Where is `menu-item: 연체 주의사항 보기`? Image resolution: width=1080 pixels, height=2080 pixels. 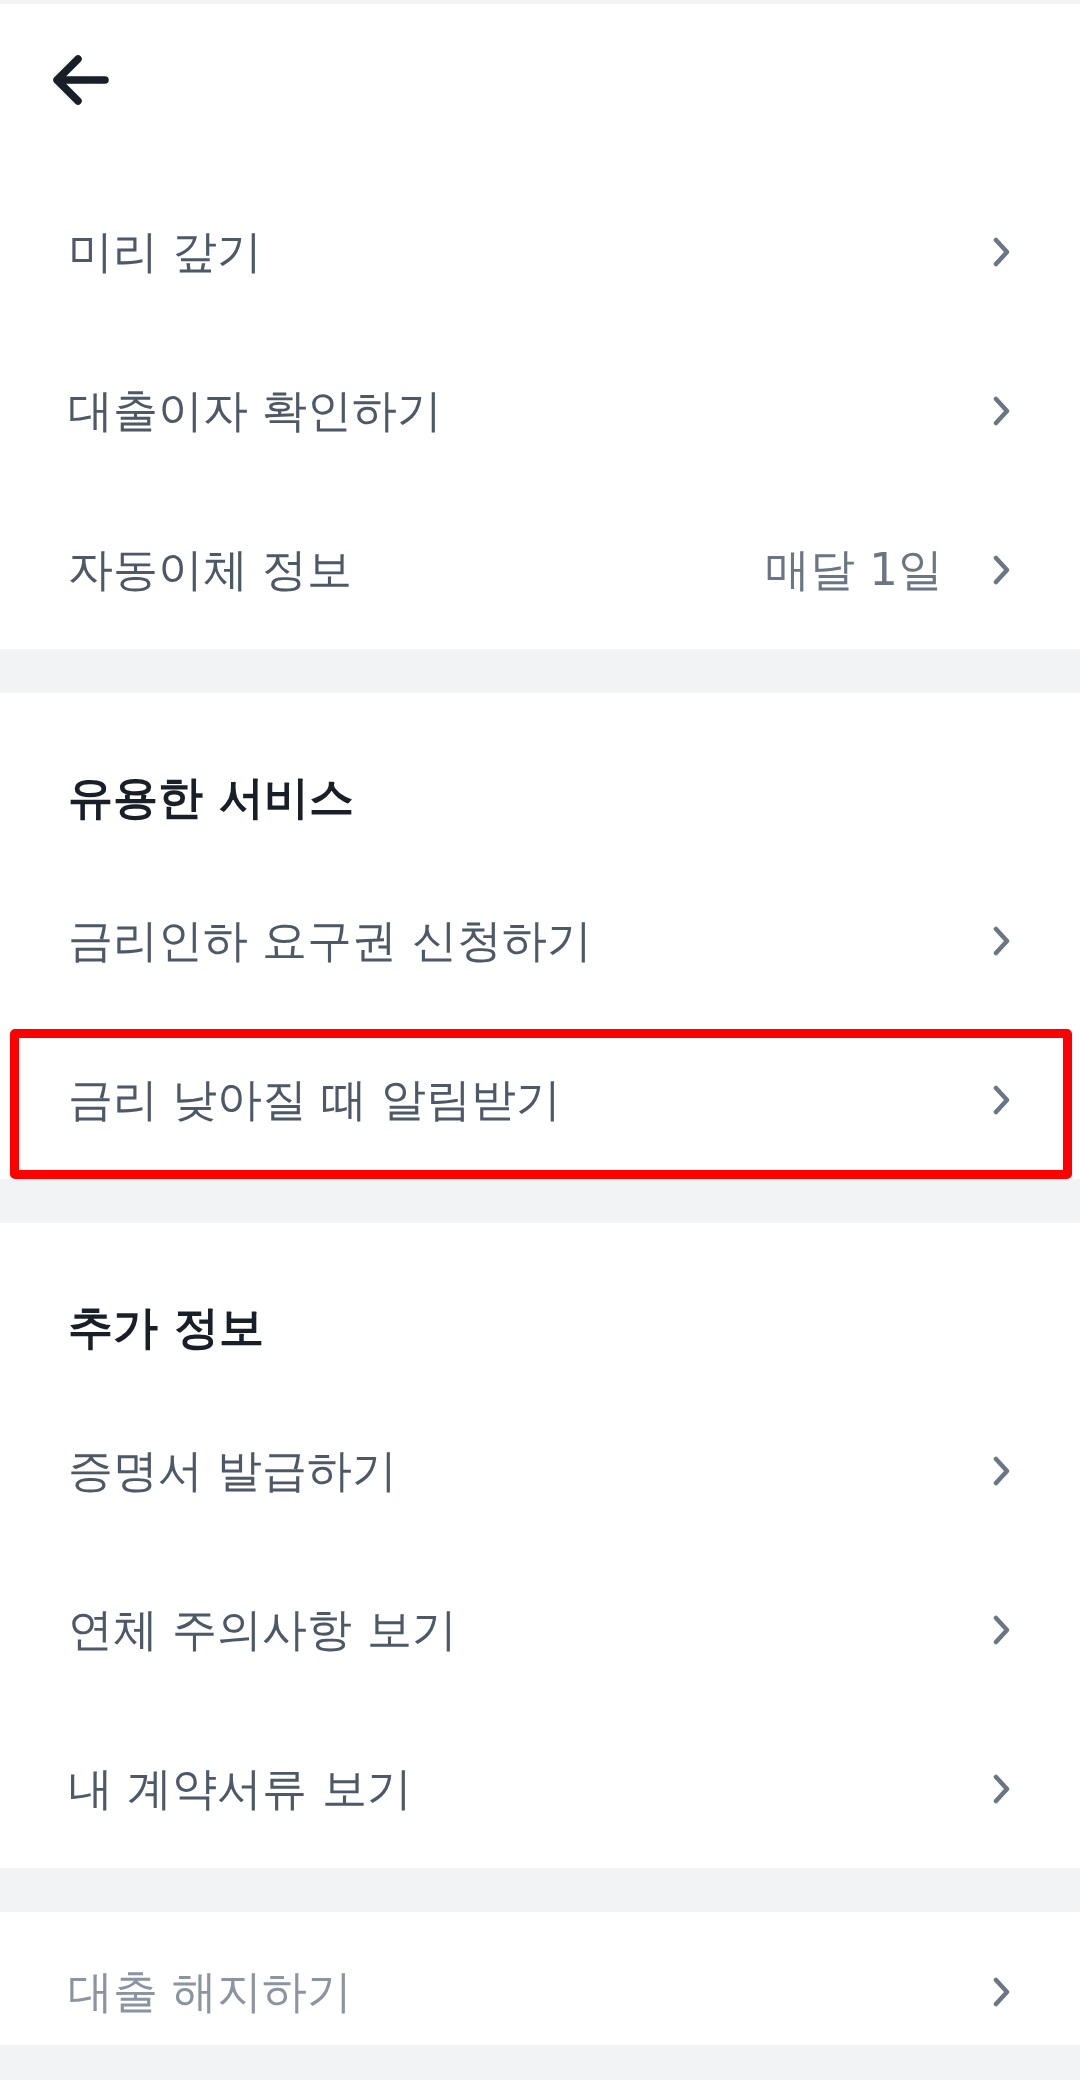
menu-item: 연체 주의사항 보기 is located at coordinates (540, 1629).